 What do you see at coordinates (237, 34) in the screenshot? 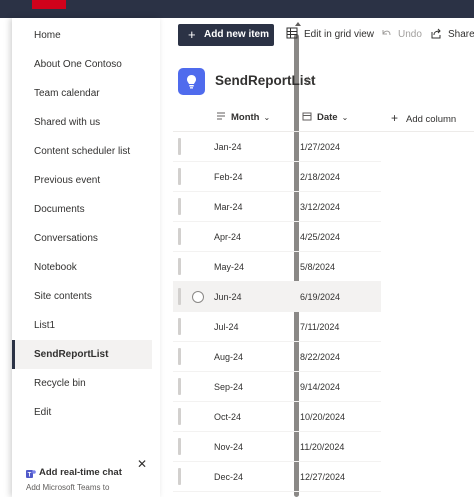
I see `add-new-item-label: Add new item` at bounding box center [237, 34].